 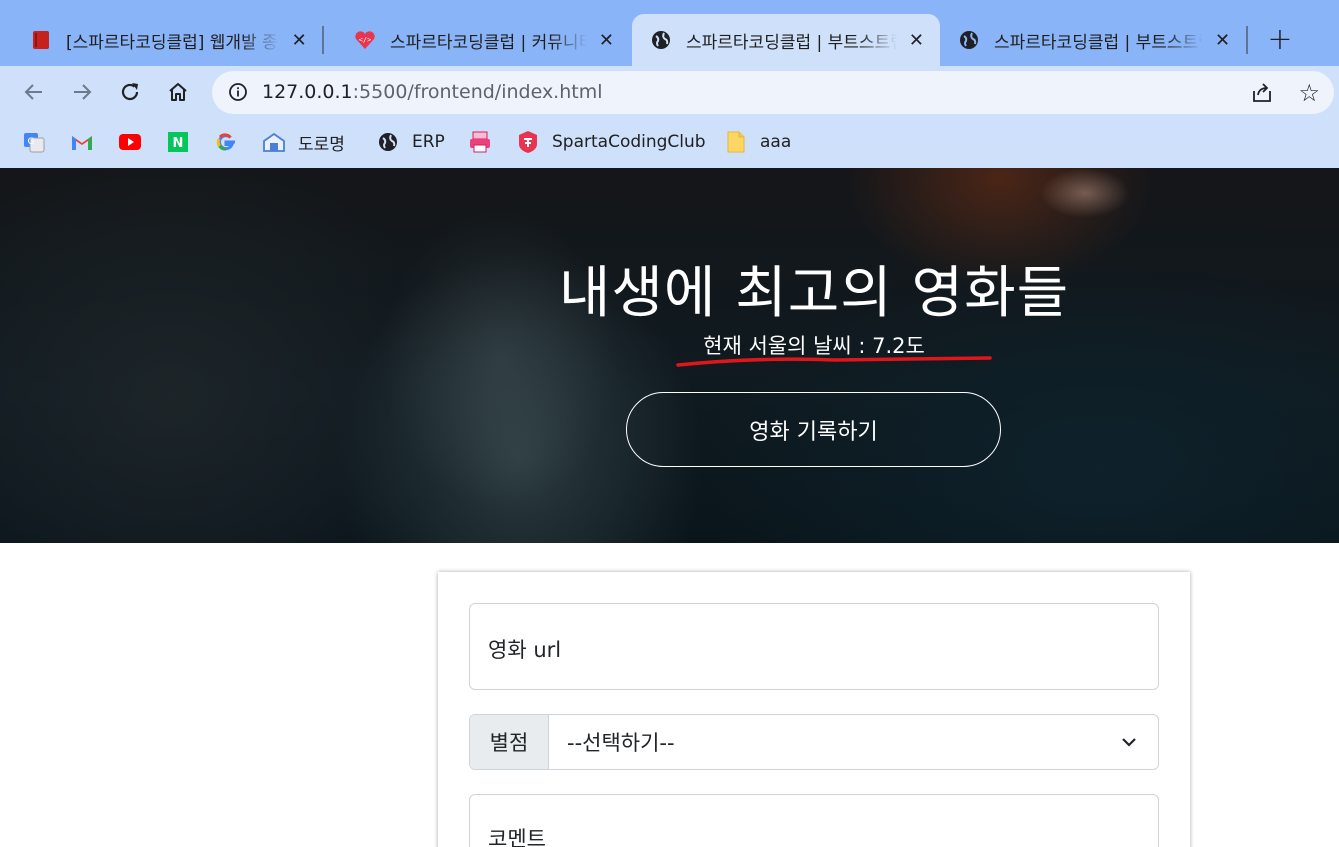 I want to click on printer-icon, so click(x=480, y=142).